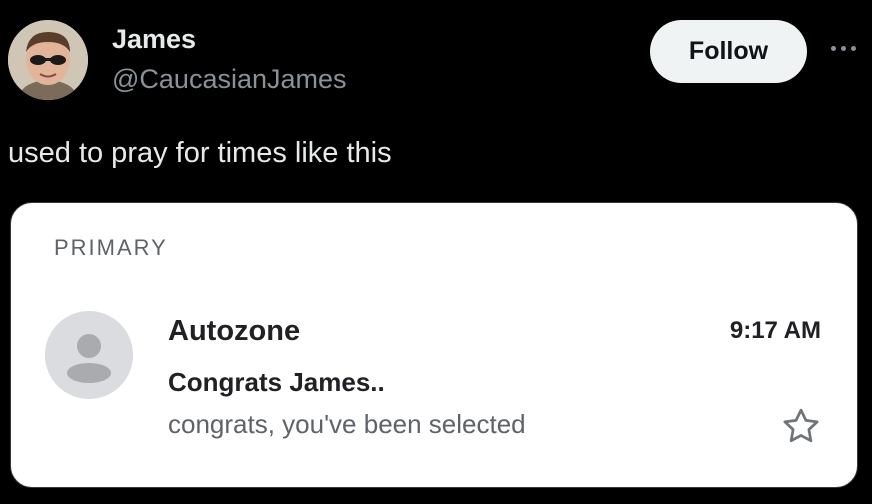 This screenshot has height=504, width=872. What do you see at coordinates (276, 382) in the screenshot?
I see `email-subject: Congrats James..` at bounding box center [276, 382].